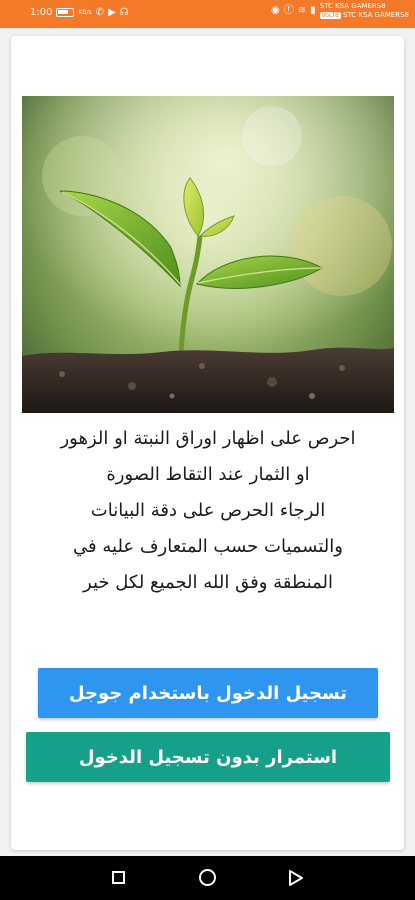 This screenshot has height=900, width=415. What do you see at coordinates (208, 546) in the screenshot?
I see `instruction-line-4: والتسميات حسب المتعارف عليه في` at bounding box center [208, 546].